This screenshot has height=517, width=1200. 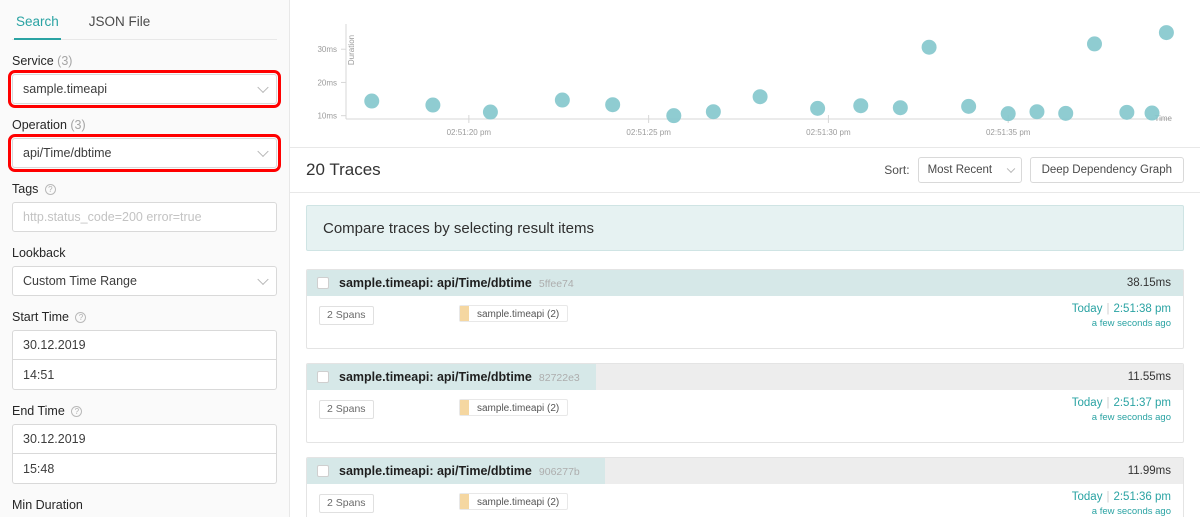 I want to click on svg-text: 30ms, so click(x=327, y=49).